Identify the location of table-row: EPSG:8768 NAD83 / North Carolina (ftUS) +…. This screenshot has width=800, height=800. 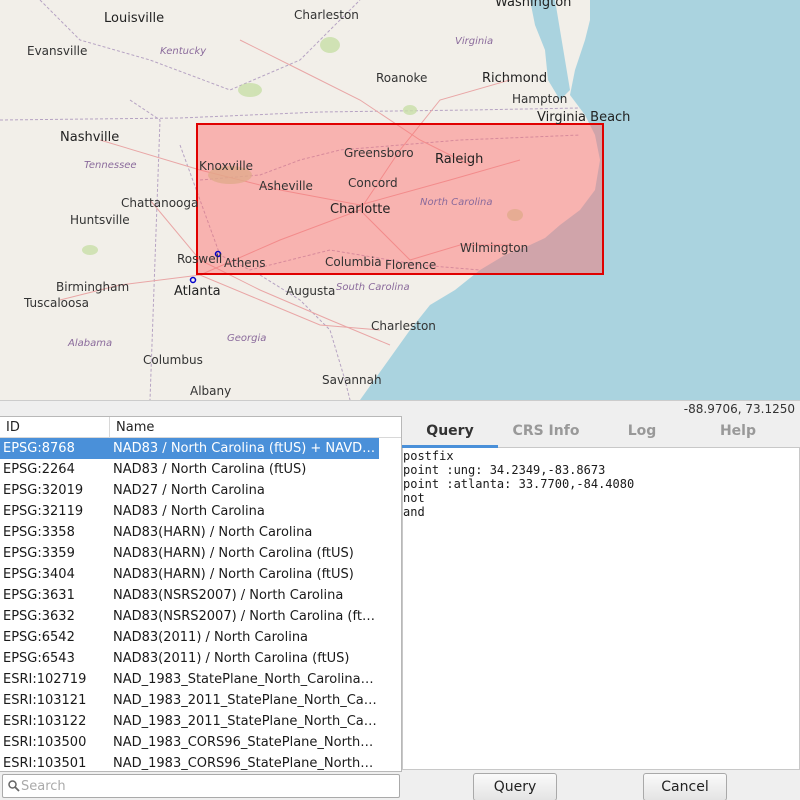
(189, 448).